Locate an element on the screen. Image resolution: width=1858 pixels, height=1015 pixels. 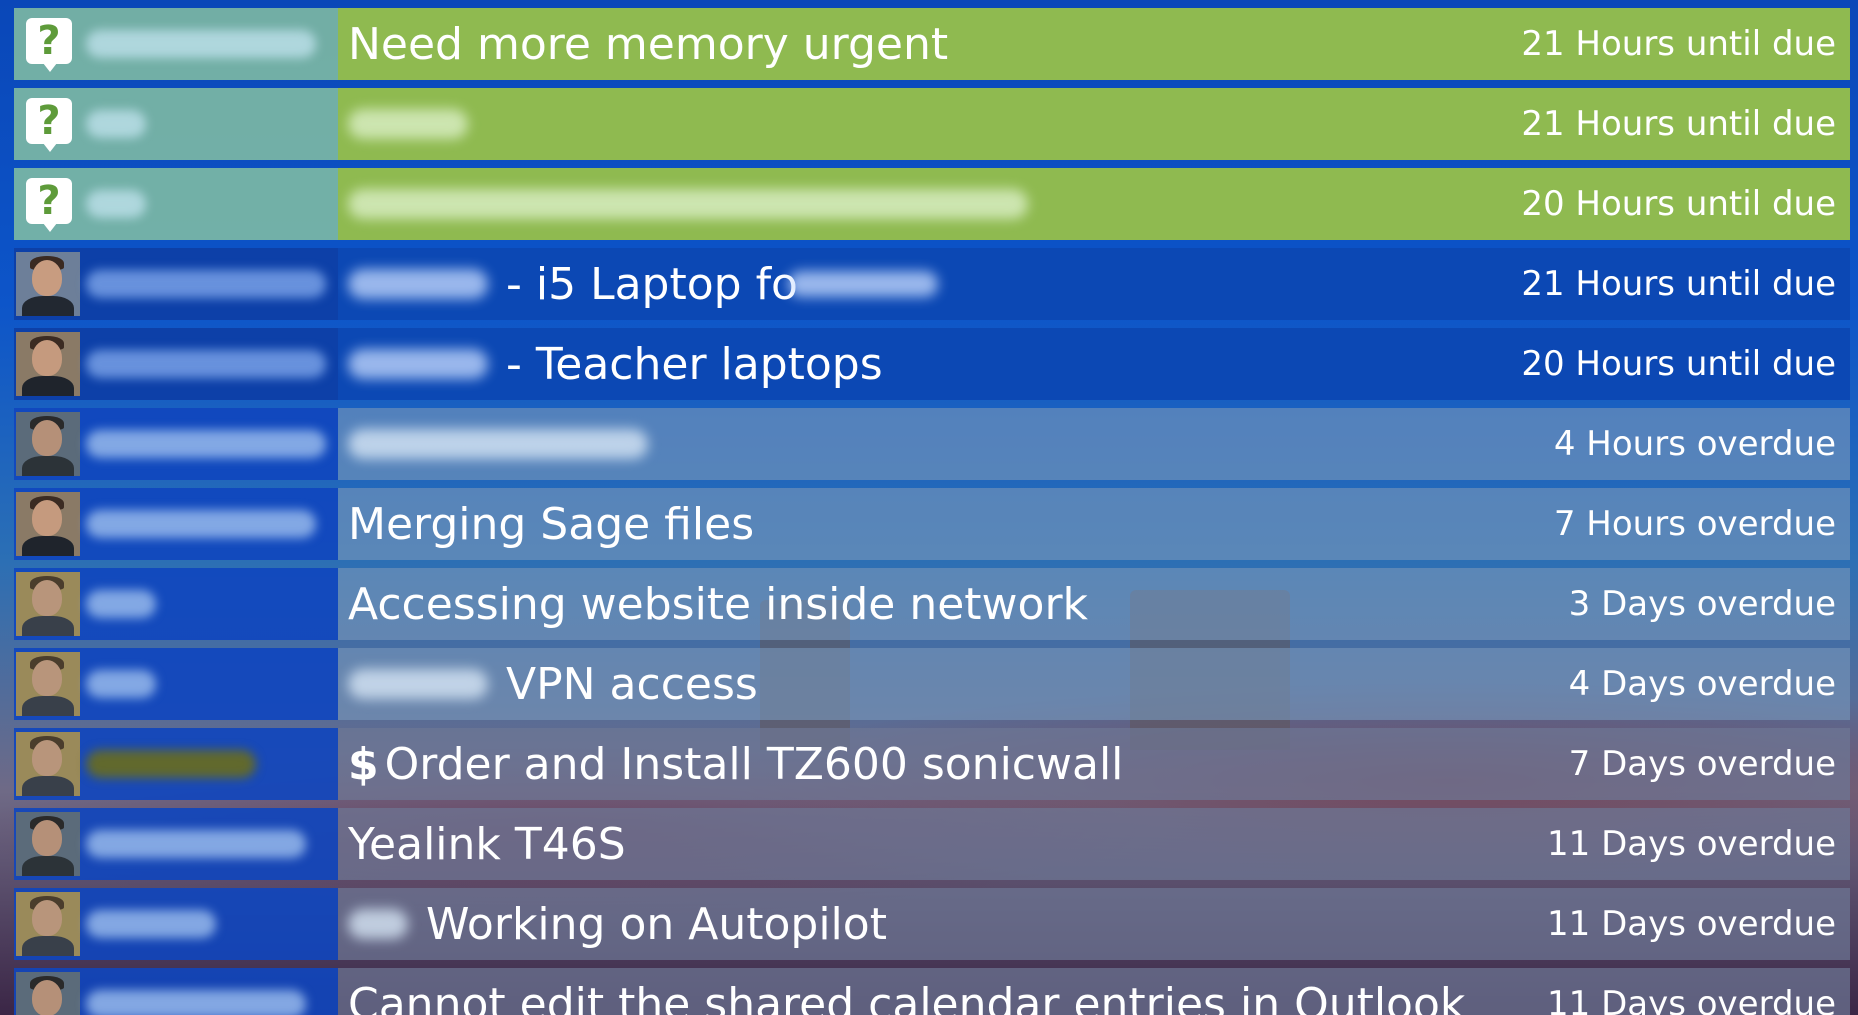
subject-text: Working on Autopilot is located at coordinates (656, 924).